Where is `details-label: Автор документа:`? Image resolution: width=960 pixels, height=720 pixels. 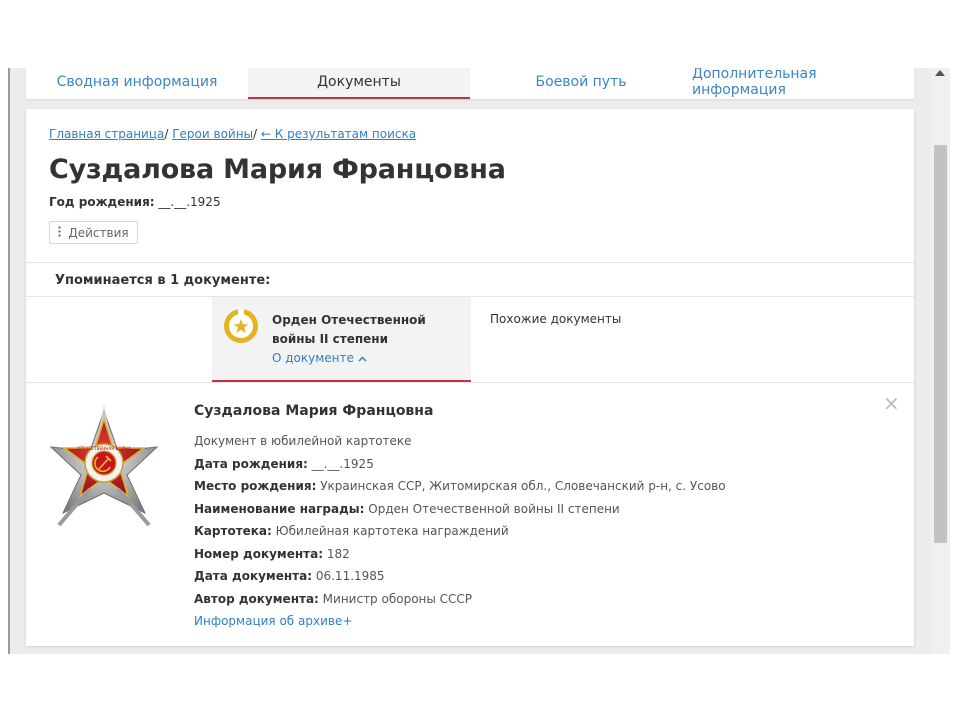 details-label: Автор документа: is located at coordinates (256, 598).